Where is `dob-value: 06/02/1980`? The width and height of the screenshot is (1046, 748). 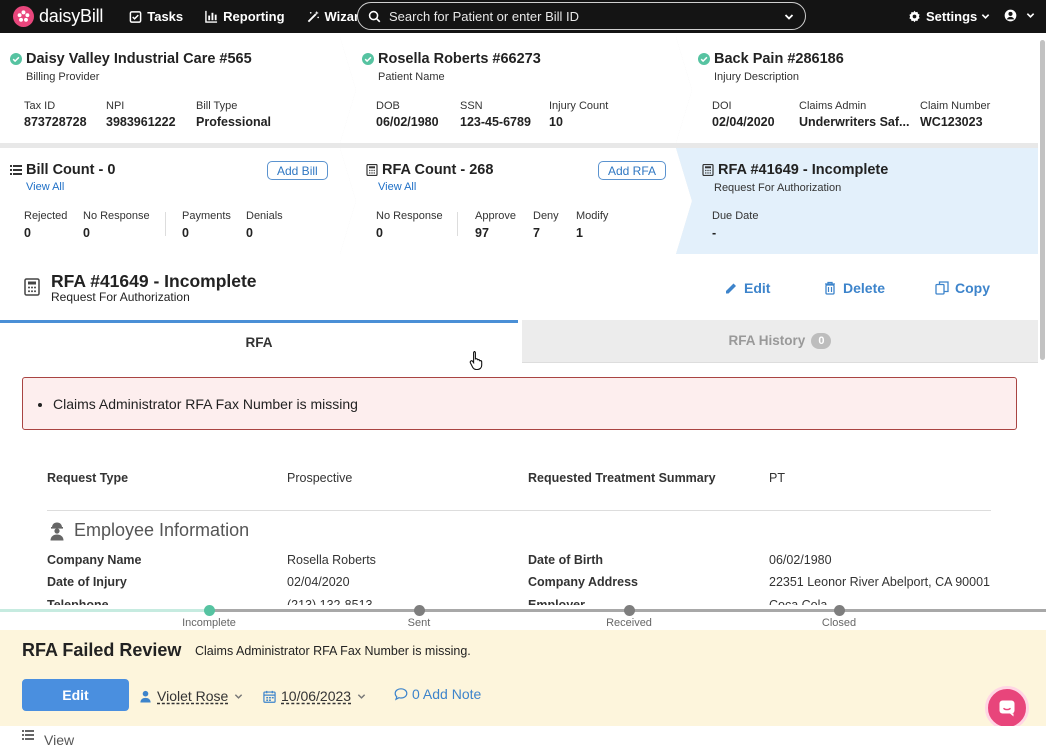 dob-value: 06/02/1980 is located at coordinates (407, 122).